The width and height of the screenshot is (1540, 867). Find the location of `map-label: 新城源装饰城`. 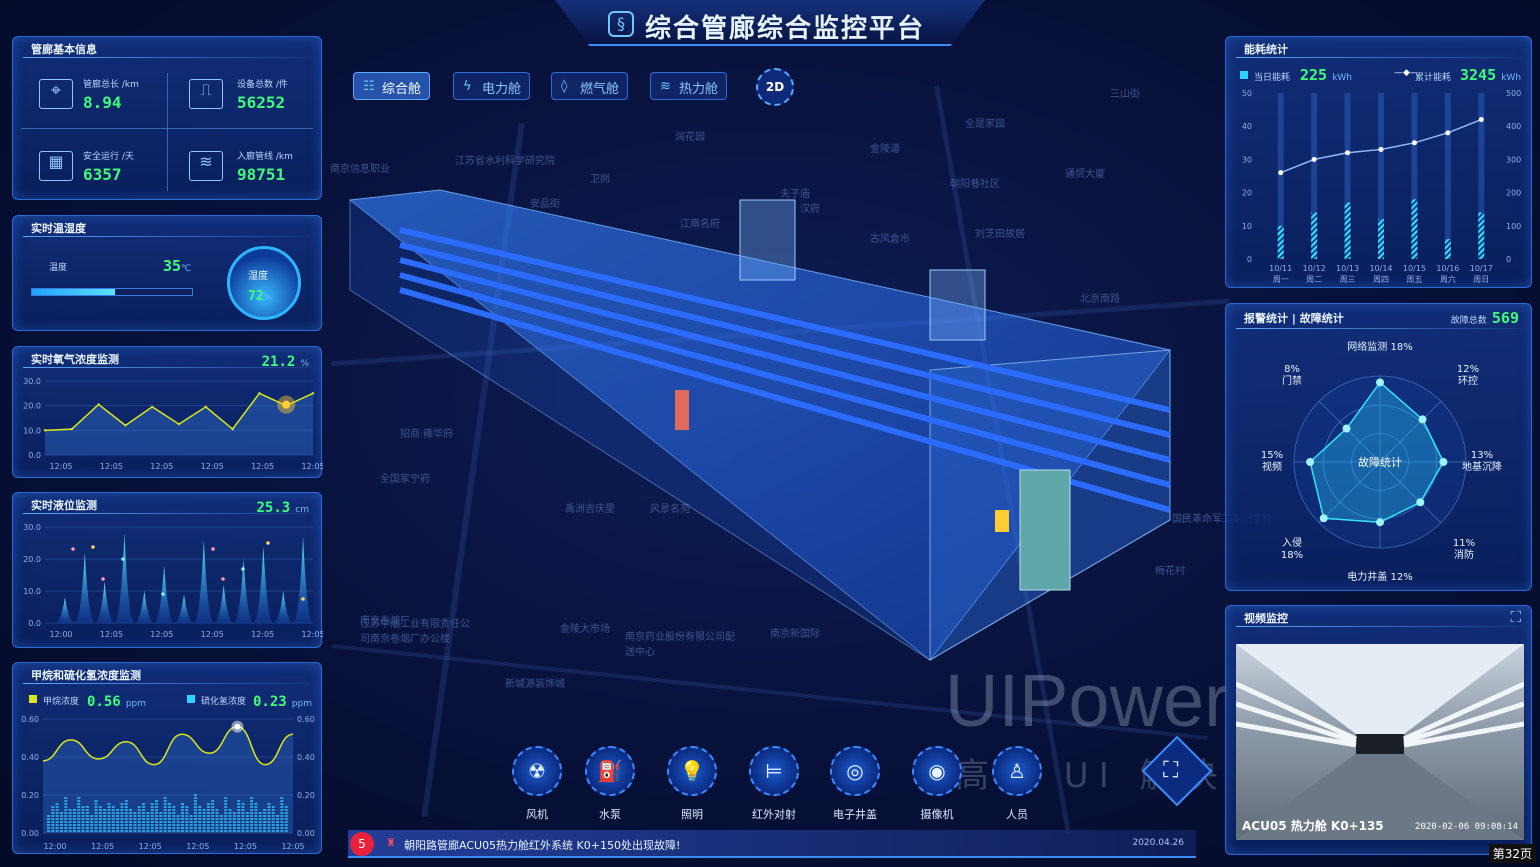

map-label: 新城源装饰城 is located at coordinates (535, 684).